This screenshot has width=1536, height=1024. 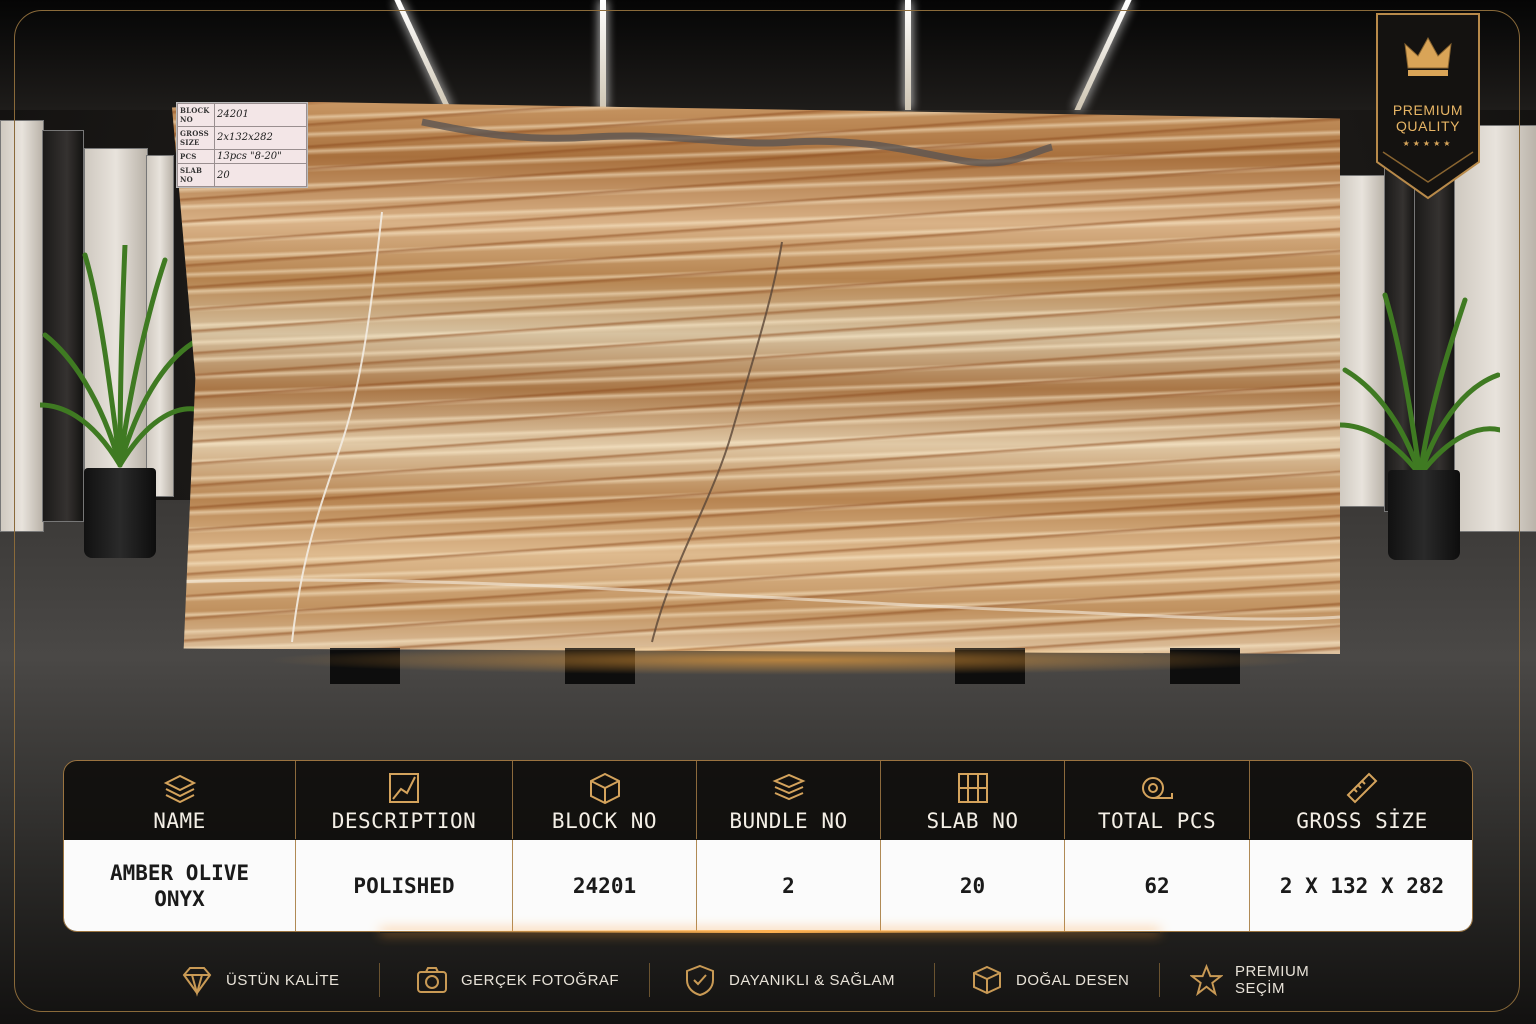 I want to click on feature-label: GERÇEK FOTOĞRAF, so click(x=540, y=980).